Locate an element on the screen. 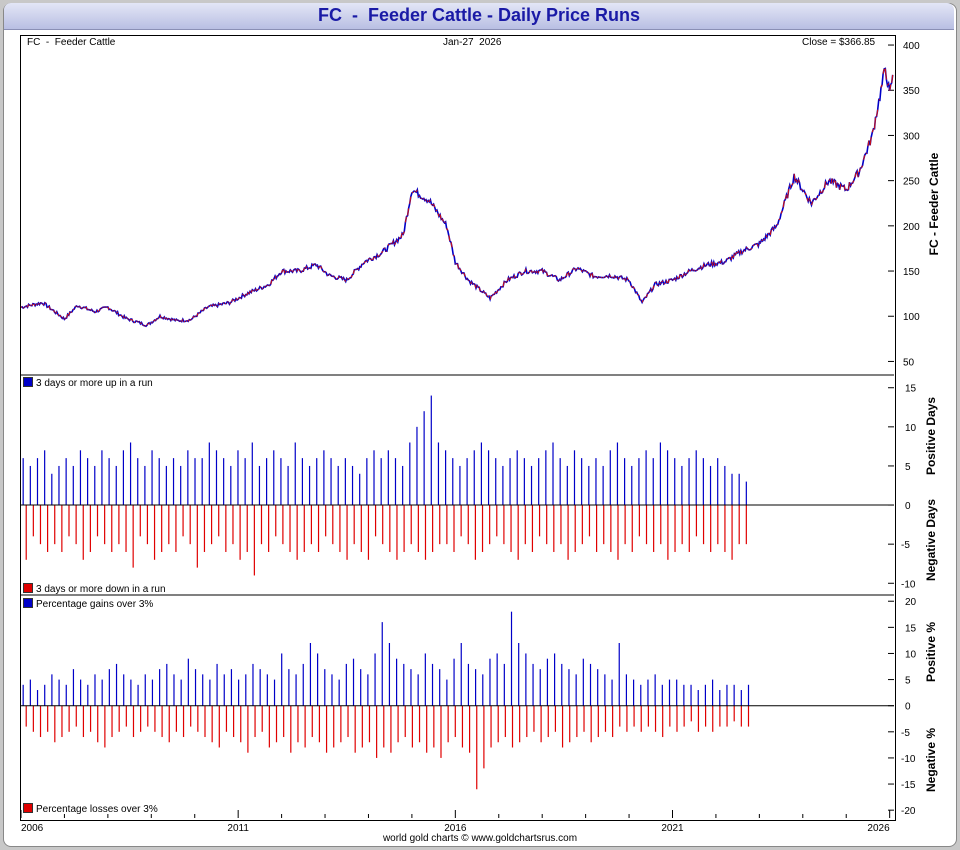  y-tick-label: 400 is located at coordinates (911, 46).